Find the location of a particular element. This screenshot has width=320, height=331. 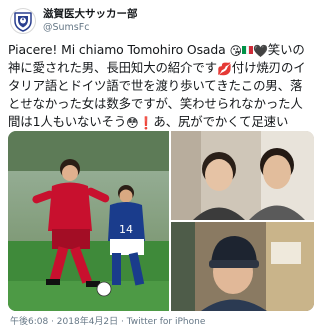

club-crest-icon is located at coordinates (23, 22).